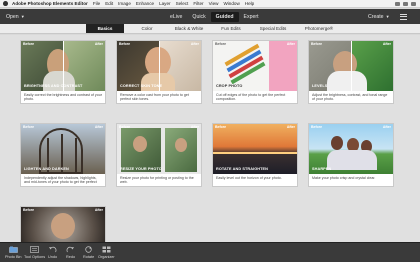 The width and height of the screenshot is (420, 262). What do you see at coordinates (413, 3) in the screenshot?
I see `search-icon` at bounding box center [413, 3].